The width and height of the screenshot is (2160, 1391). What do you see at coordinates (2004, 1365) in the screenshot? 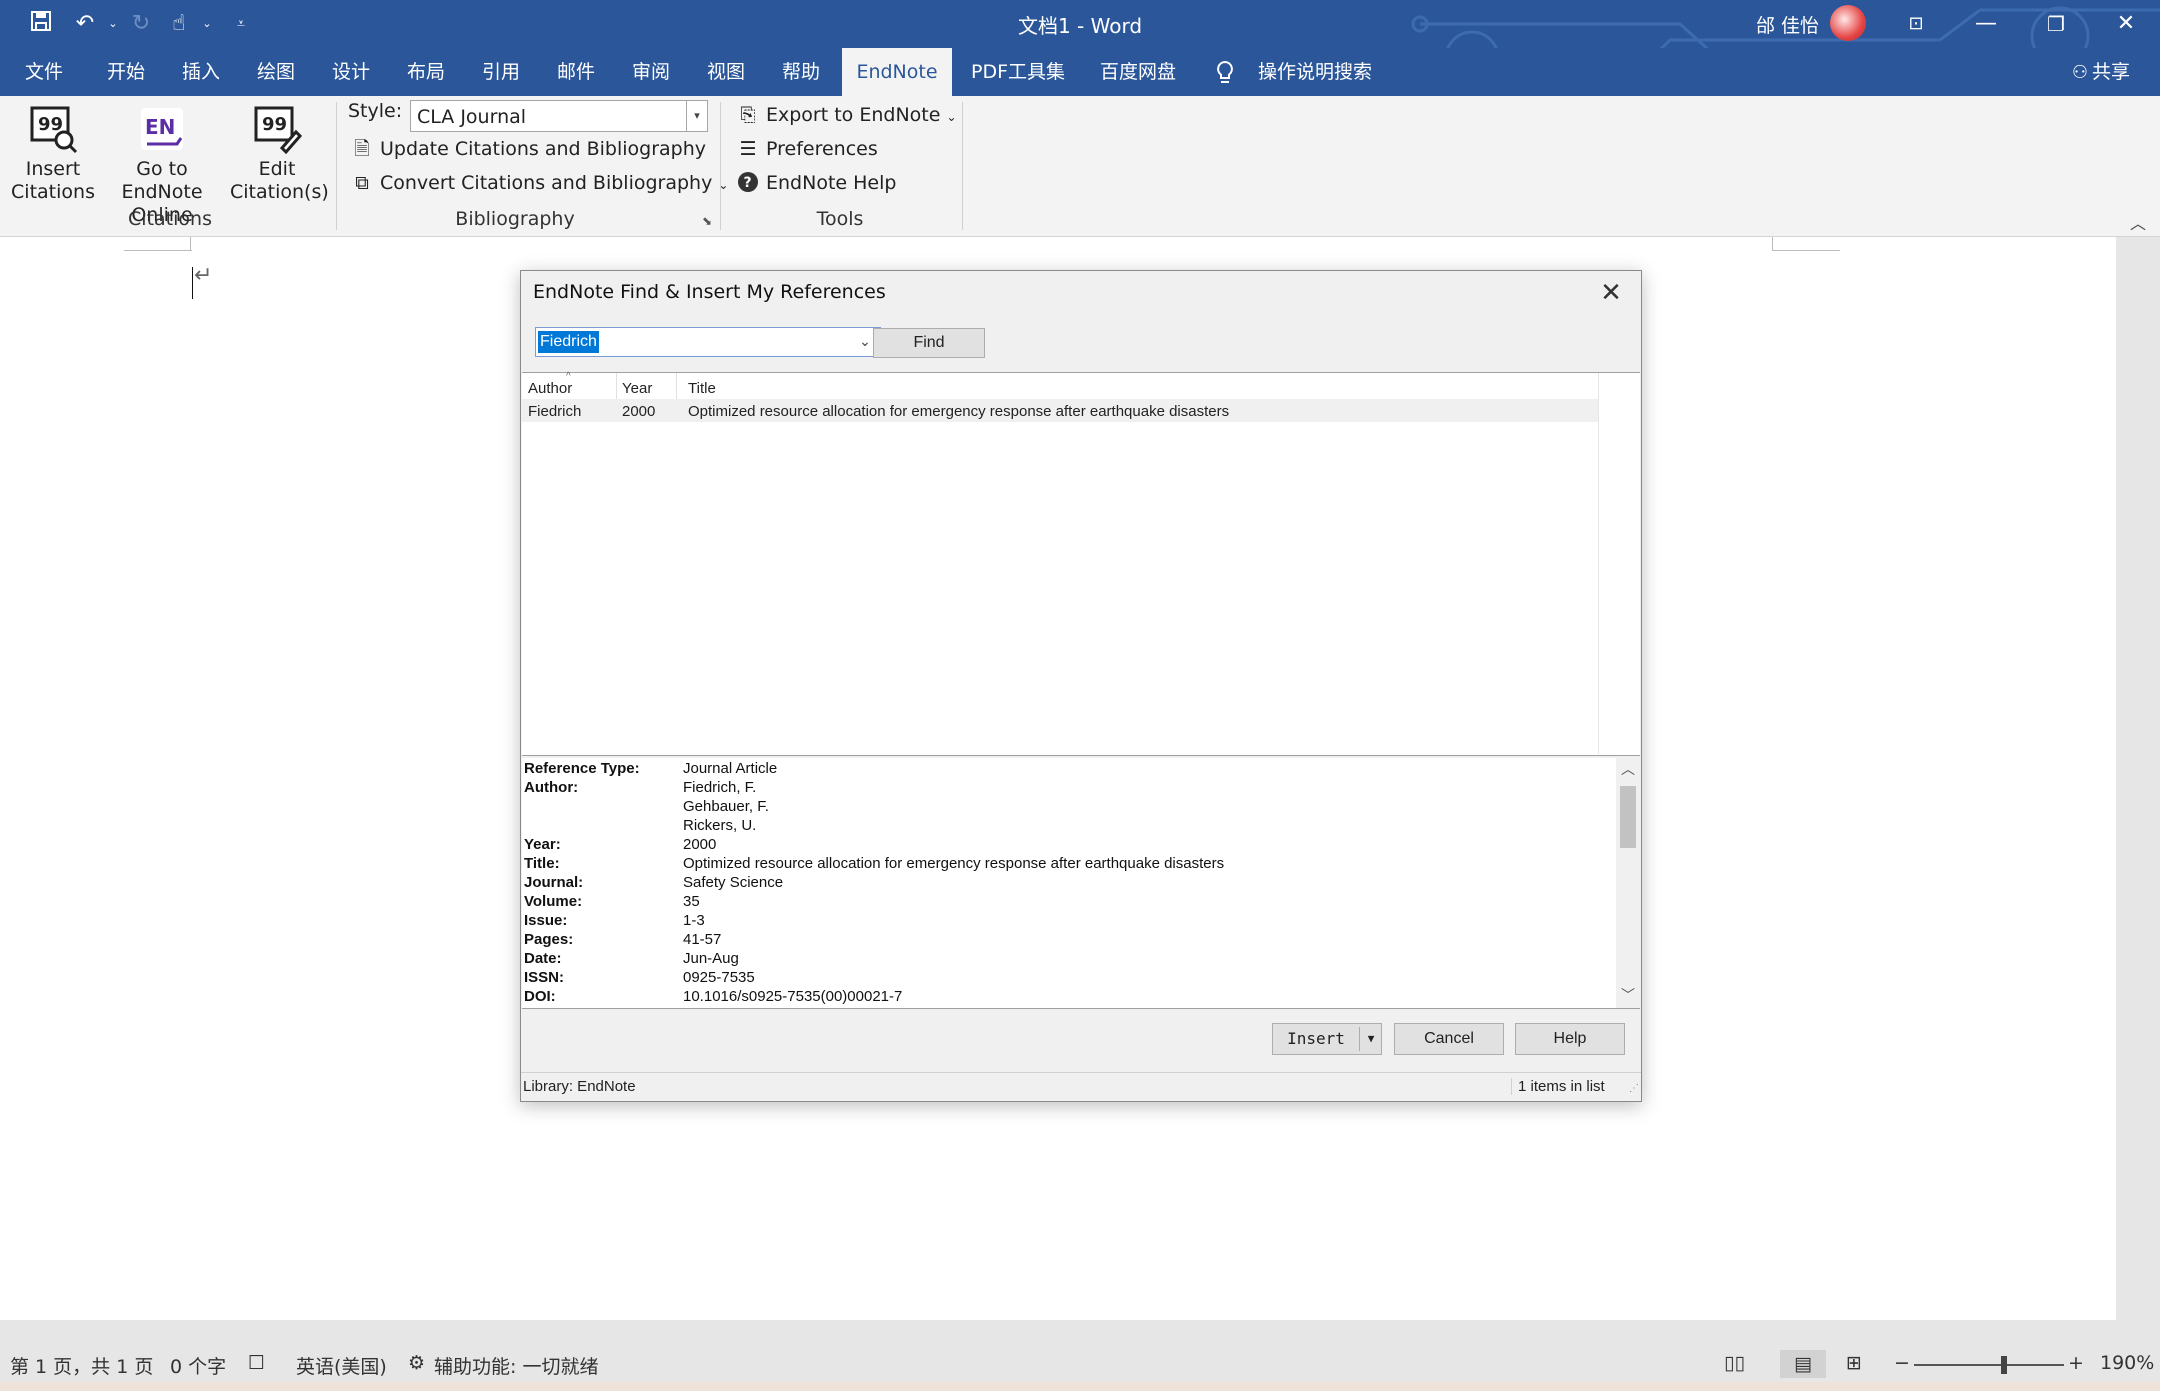
I see `zoom-slider-thumb` at bounding box center [2004, 1365].